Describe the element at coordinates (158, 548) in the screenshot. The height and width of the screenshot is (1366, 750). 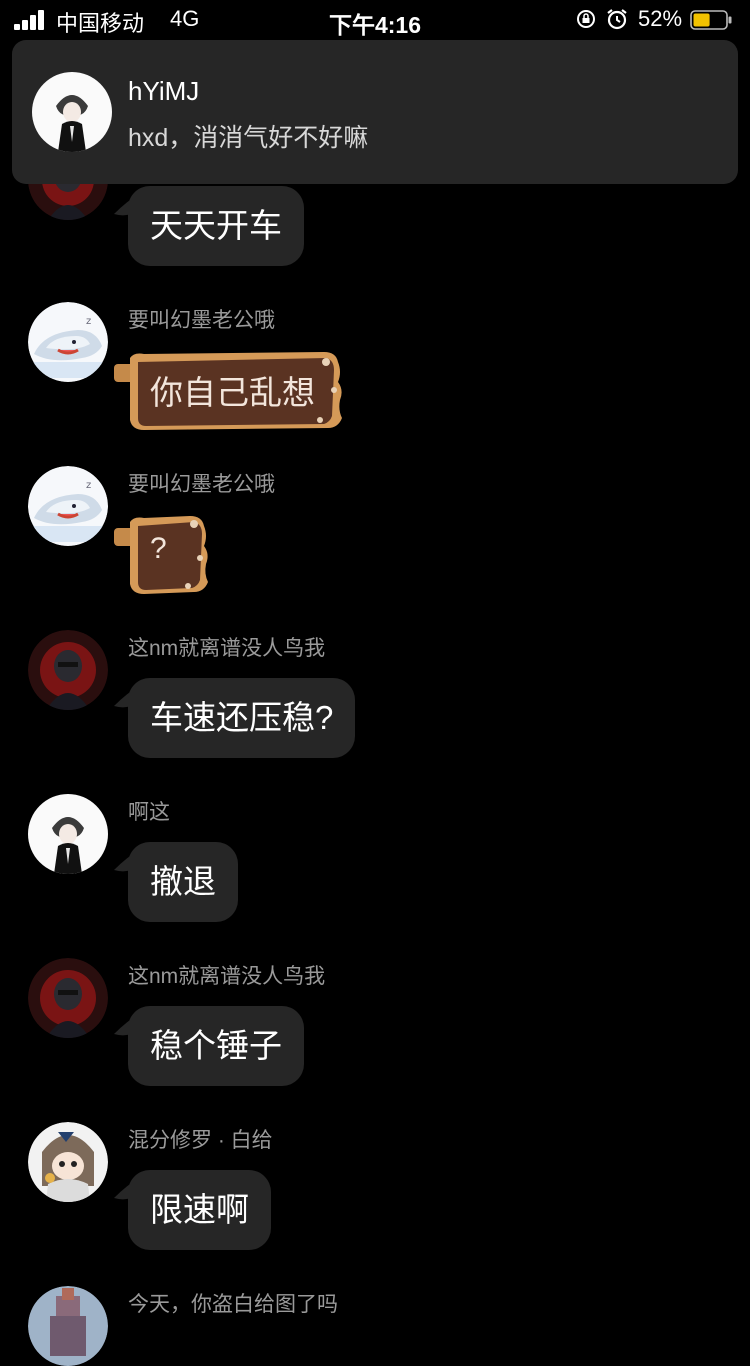
I see `message-text: ?` at that location.